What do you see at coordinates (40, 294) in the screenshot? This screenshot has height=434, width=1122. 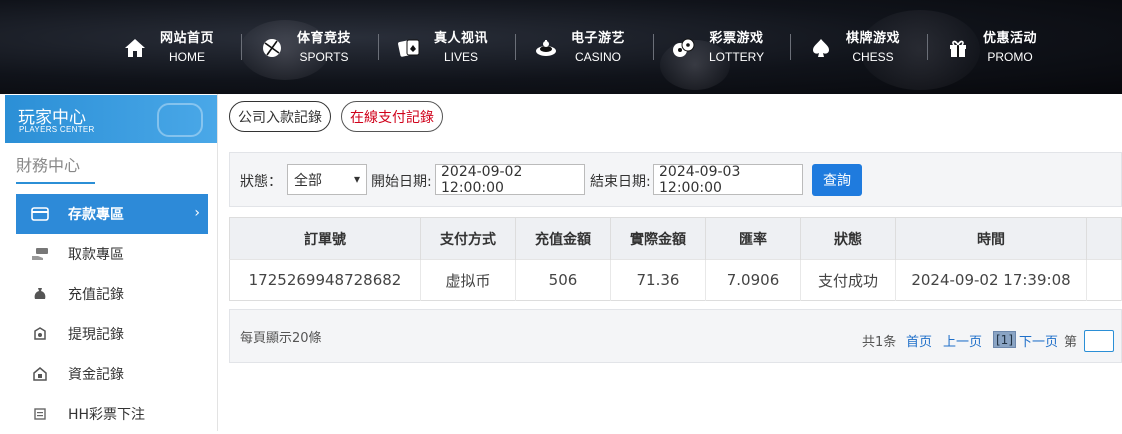 I see `money-bag-icon` at bounding box center [40, 294].